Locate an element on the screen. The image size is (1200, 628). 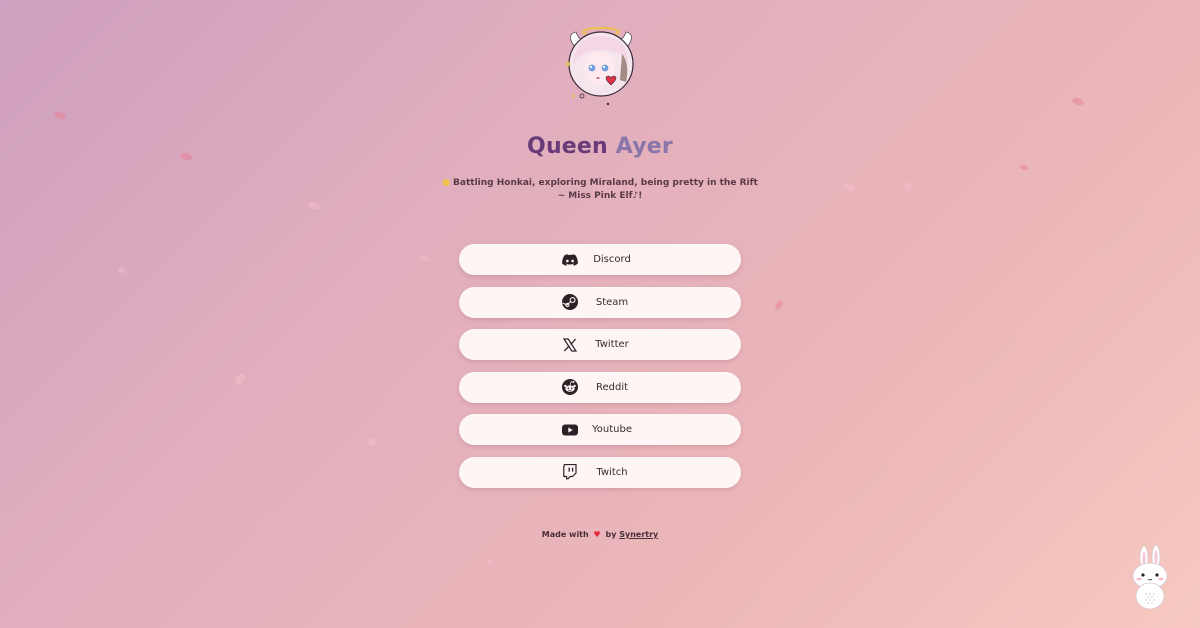
reddit-link-button: Reddit is located at coordinates (600, 387).